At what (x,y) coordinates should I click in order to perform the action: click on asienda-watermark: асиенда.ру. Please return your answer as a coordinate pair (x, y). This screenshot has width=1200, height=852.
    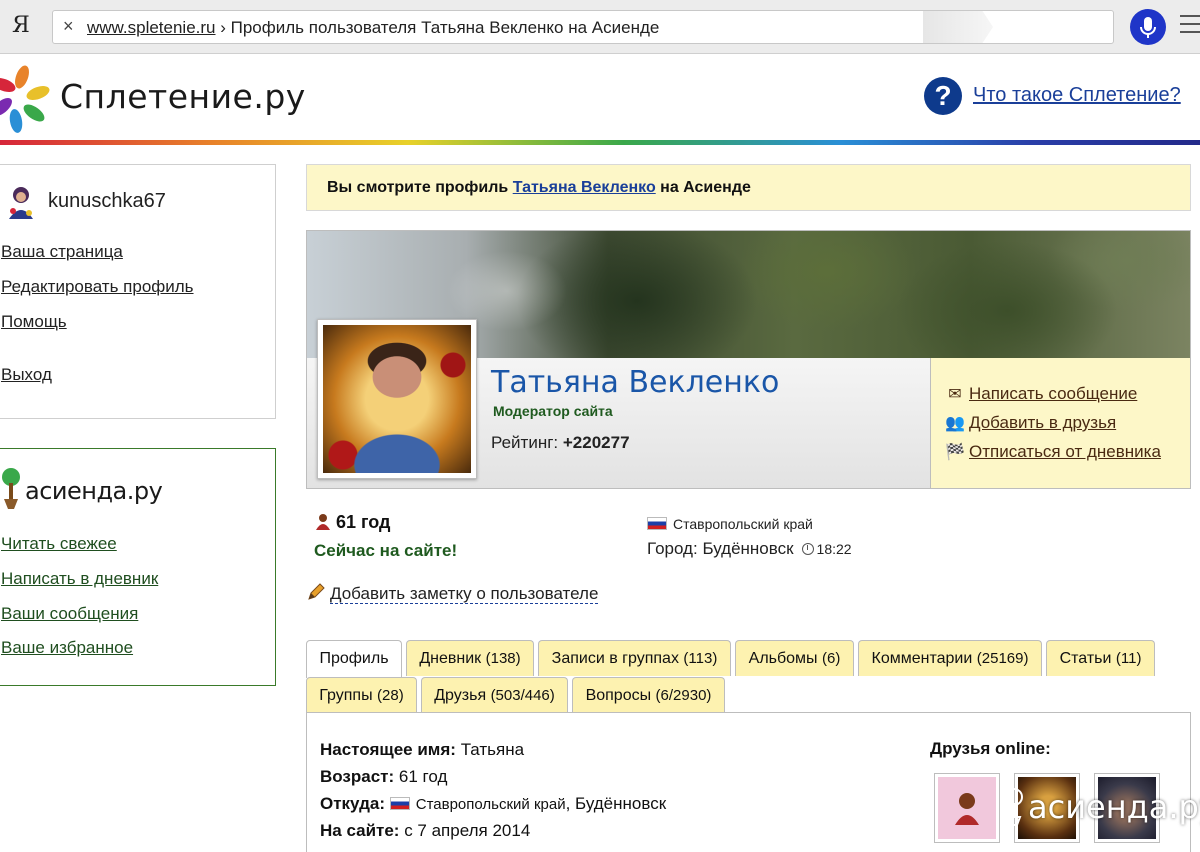
    Looking at the image, I should click on (1100, 806).